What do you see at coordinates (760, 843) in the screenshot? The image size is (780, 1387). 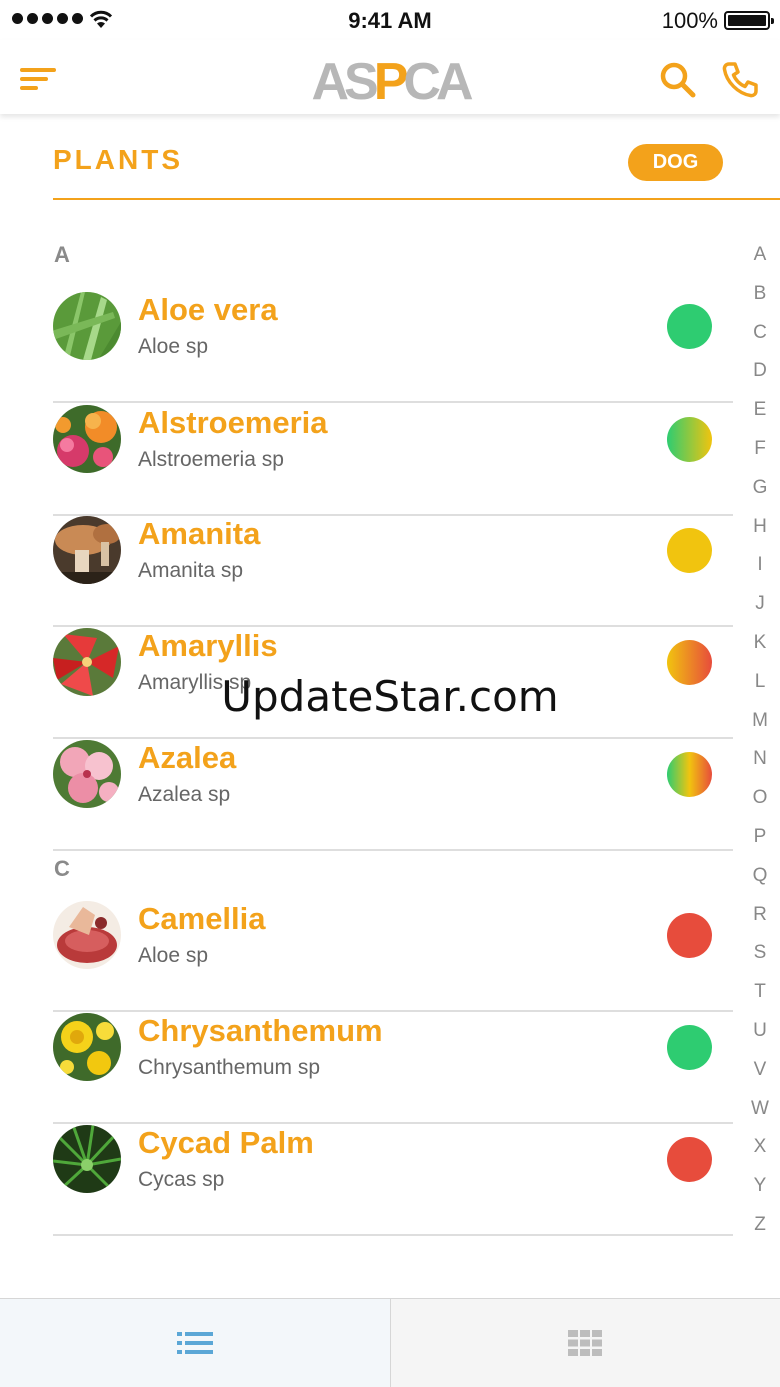 I see `index-letter-p: P` at bounding box center [760, 843].